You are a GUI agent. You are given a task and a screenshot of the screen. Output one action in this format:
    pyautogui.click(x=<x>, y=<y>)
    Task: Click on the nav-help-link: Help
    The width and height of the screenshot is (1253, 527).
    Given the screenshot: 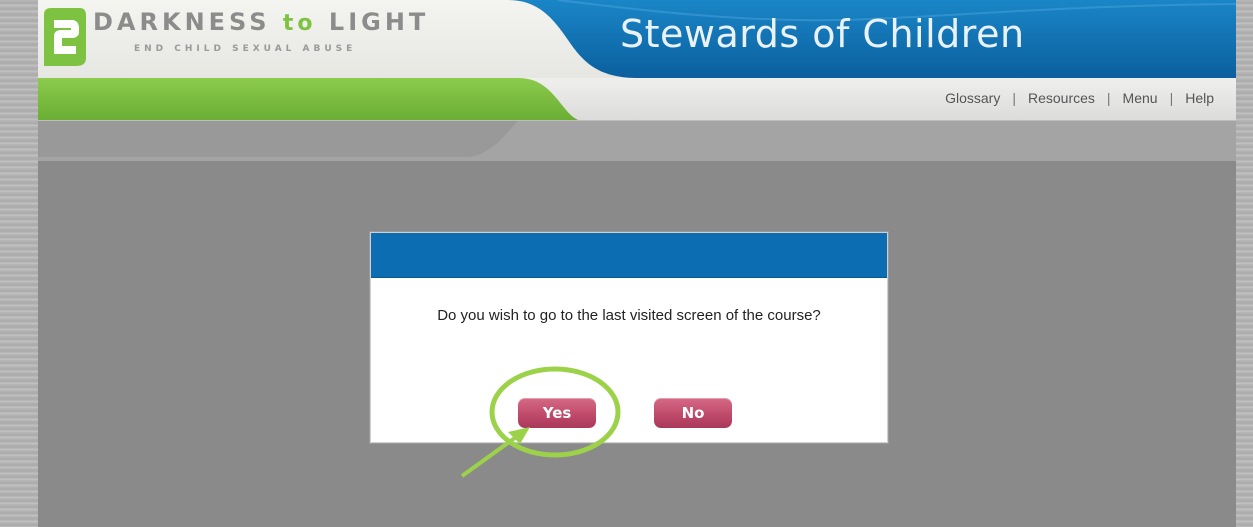 What is the action you would take?
    pyautogui.click(x=1199, y=98)
    